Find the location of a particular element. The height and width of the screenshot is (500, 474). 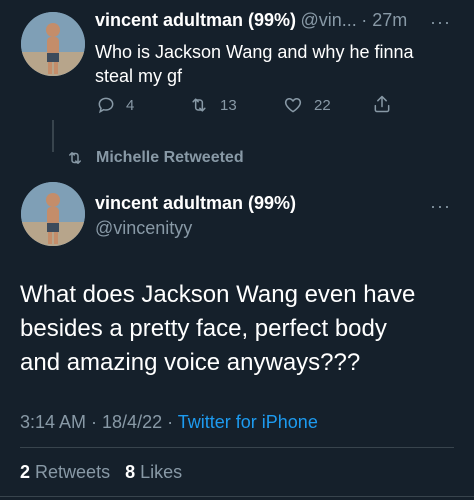

retweets-count: 2 is located at coordinates (25, 472).